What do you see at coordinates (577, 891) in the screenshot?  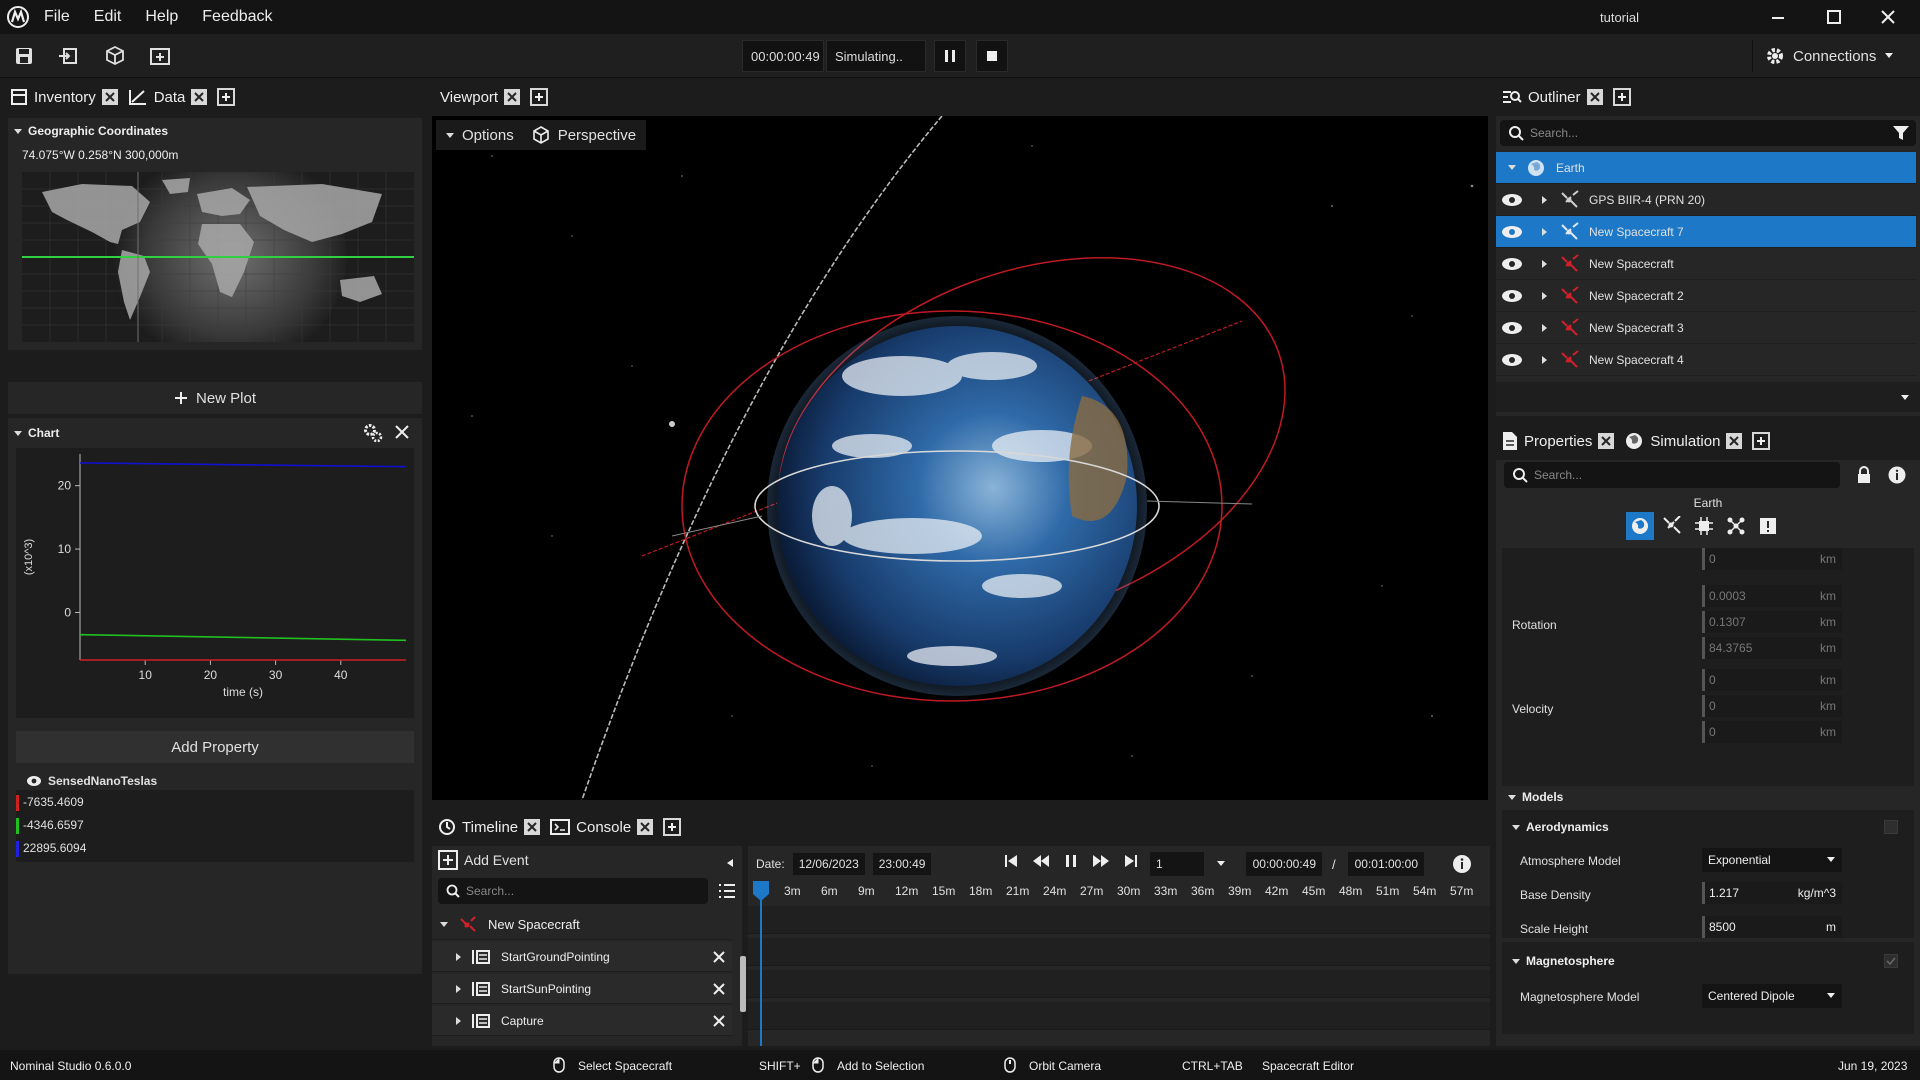 I see `event-search-input` at bounding box center [577, 891].